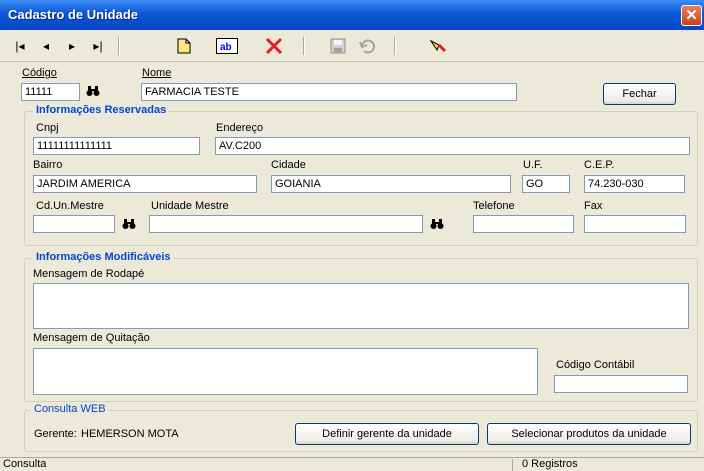 The height and width of the screenshot is (471, 704). Describe the element at coordinates (89, 274) in the screenshot. I see `rodape-label: Mensagem de Rodapé` at that location.